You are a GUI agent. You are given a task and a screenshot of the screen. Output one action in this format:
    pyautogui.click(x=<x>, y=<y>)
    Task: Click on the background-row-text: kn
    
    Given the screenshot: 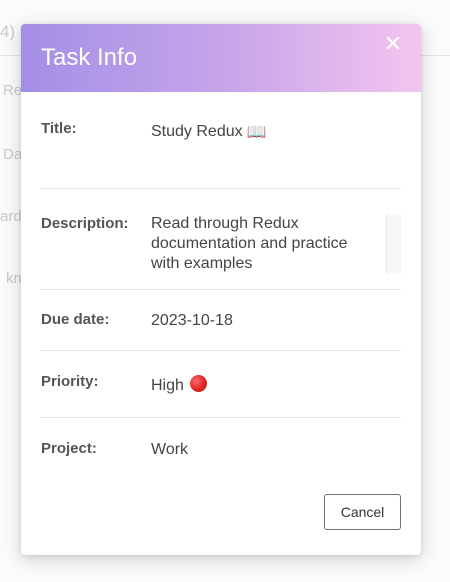 What is the action you would take?
    pyautogui.click(x=14, y=278)
    